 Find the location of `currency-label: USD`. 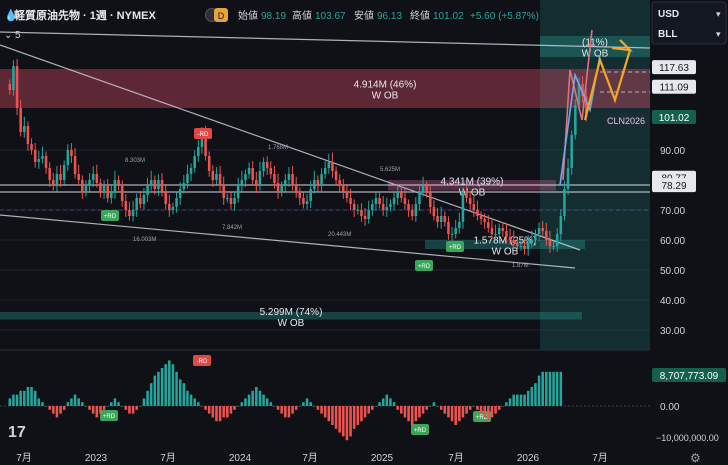

currency-label: USD is located at coordinates (668, 14).